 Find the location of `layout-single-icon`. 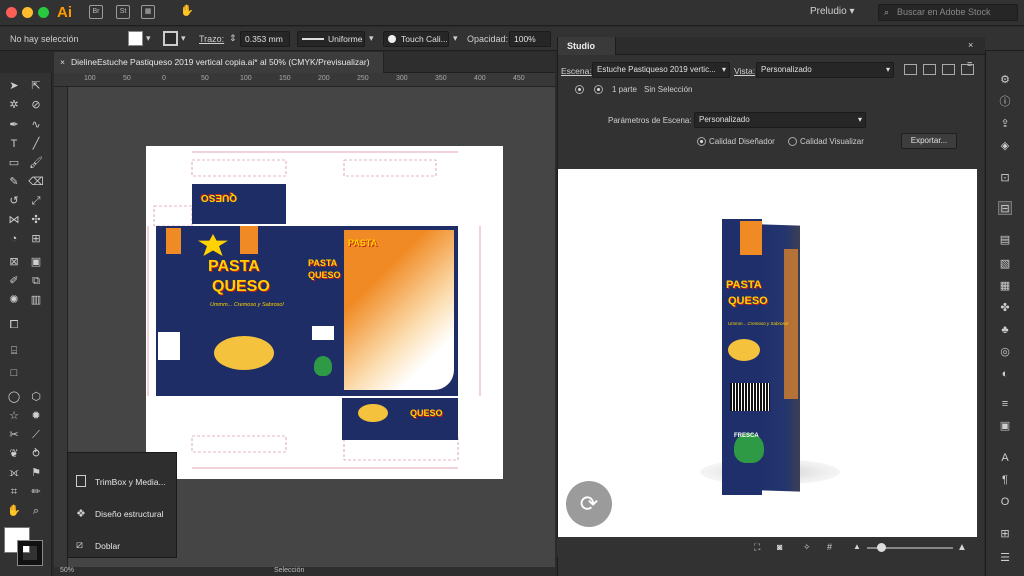

layout-single-icon is located at coordinates (910, 69).